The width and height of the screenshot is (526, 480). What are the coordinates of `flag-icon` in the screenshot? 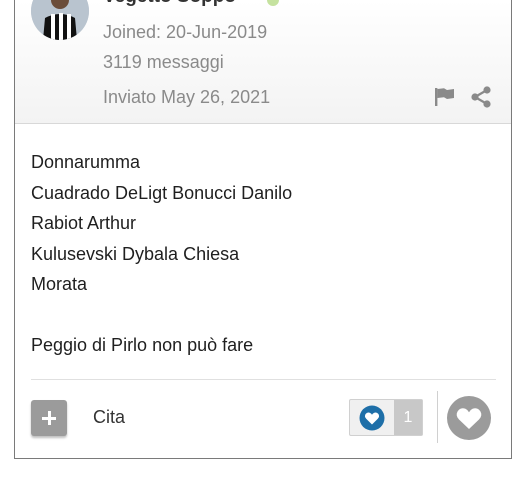 It's located at (445, 97).